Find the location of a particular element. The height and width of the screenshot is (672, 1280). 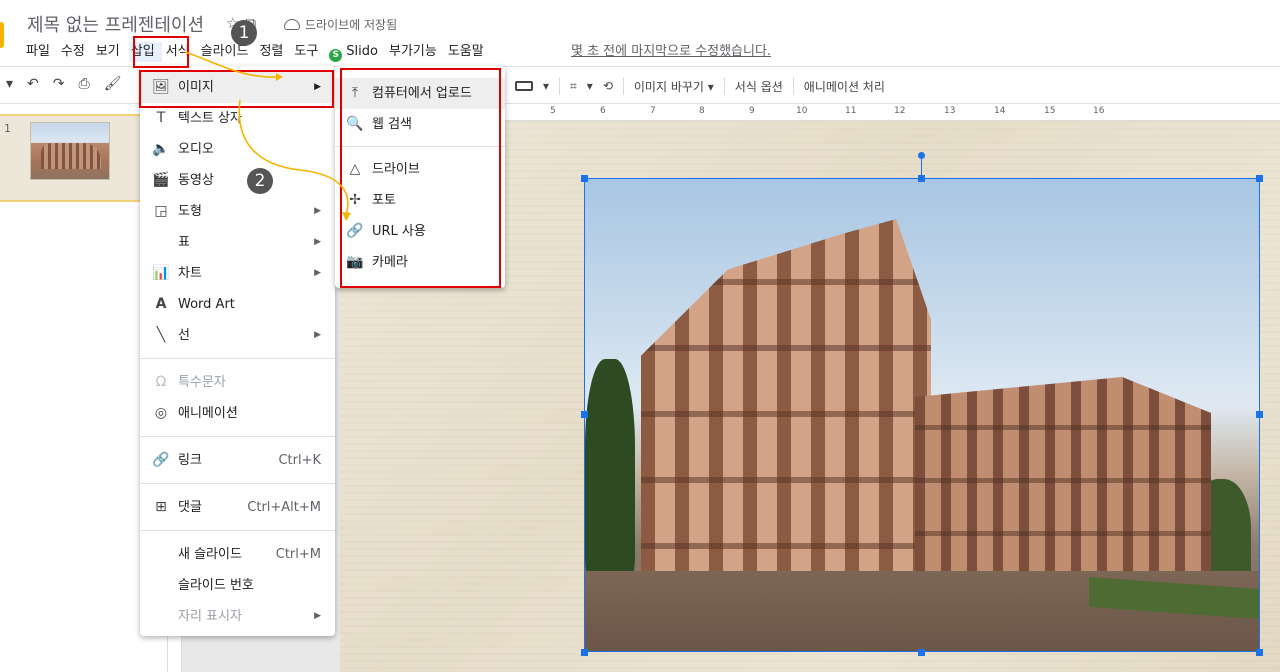

last-edit-link: 몇 초 전에 마지막으로 수정했습니다. is located at coordinates (671, 52).